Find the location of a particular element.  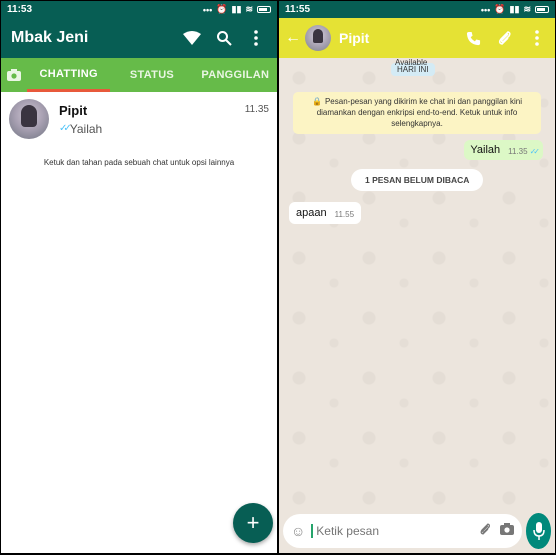

app-header: Mbak Jeni is located at coordinates (139, 38).